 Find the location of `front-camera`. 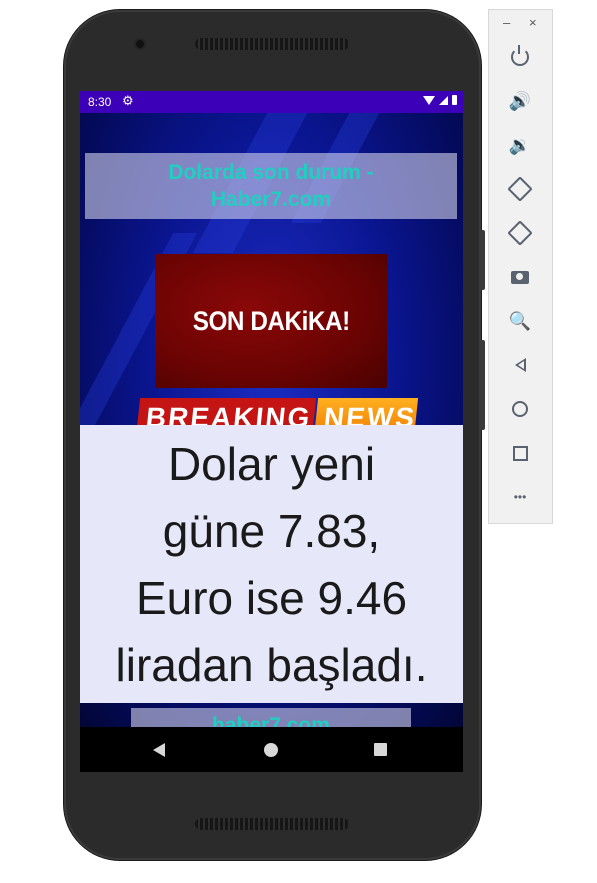

front-camera is located at coordinates (140, 44).